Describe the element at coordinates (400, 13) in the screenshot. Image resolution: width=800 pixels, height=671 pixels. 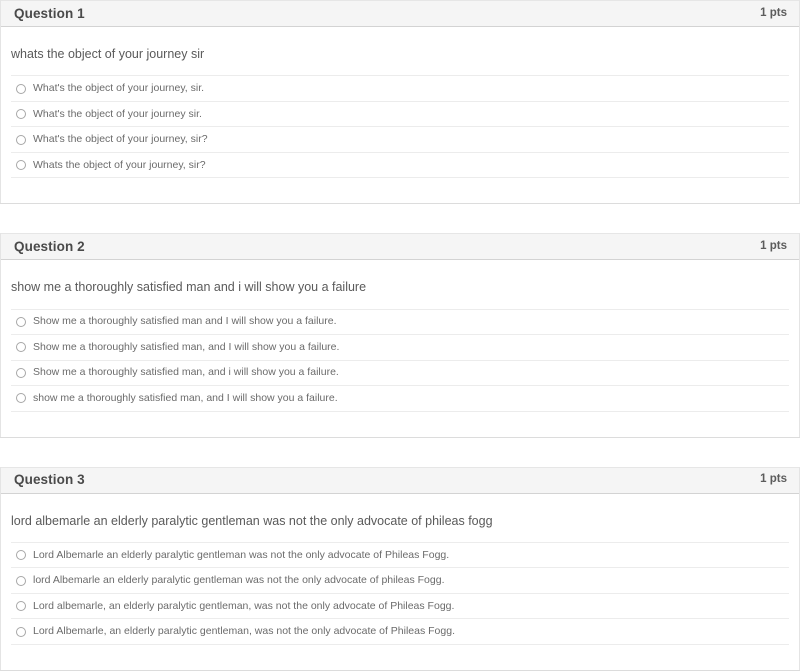
I see `question-header: Question 1 1 pts` at that location.